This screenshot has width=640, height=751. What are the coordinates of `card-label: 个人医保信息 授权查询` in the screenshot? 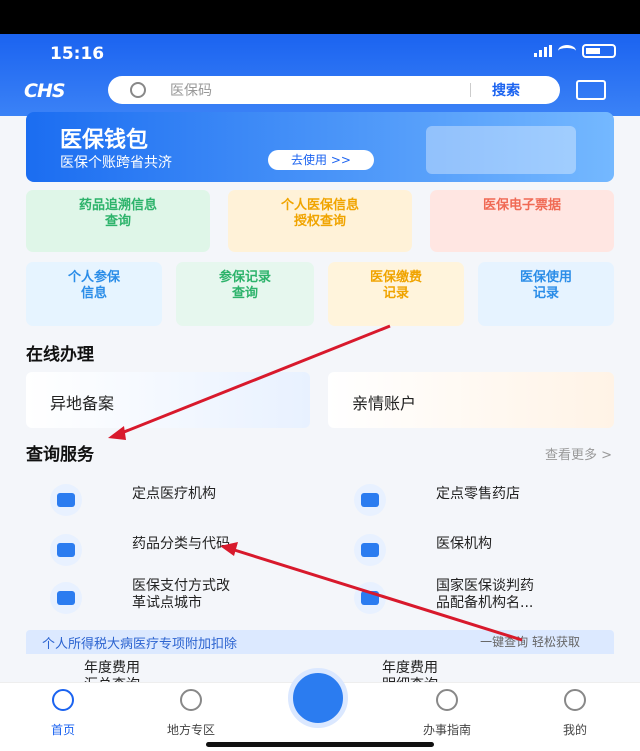 It's located at (319, 213).